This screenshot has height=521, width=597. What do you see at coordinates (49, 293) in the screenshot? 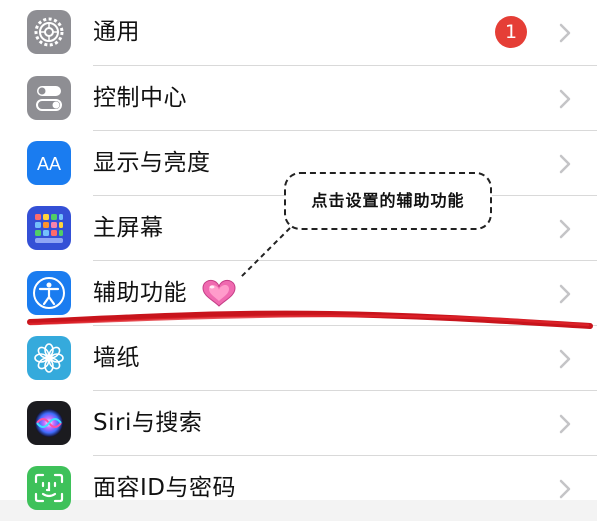
I see `accessibility-person-icon` at bounding box center [49, 293].